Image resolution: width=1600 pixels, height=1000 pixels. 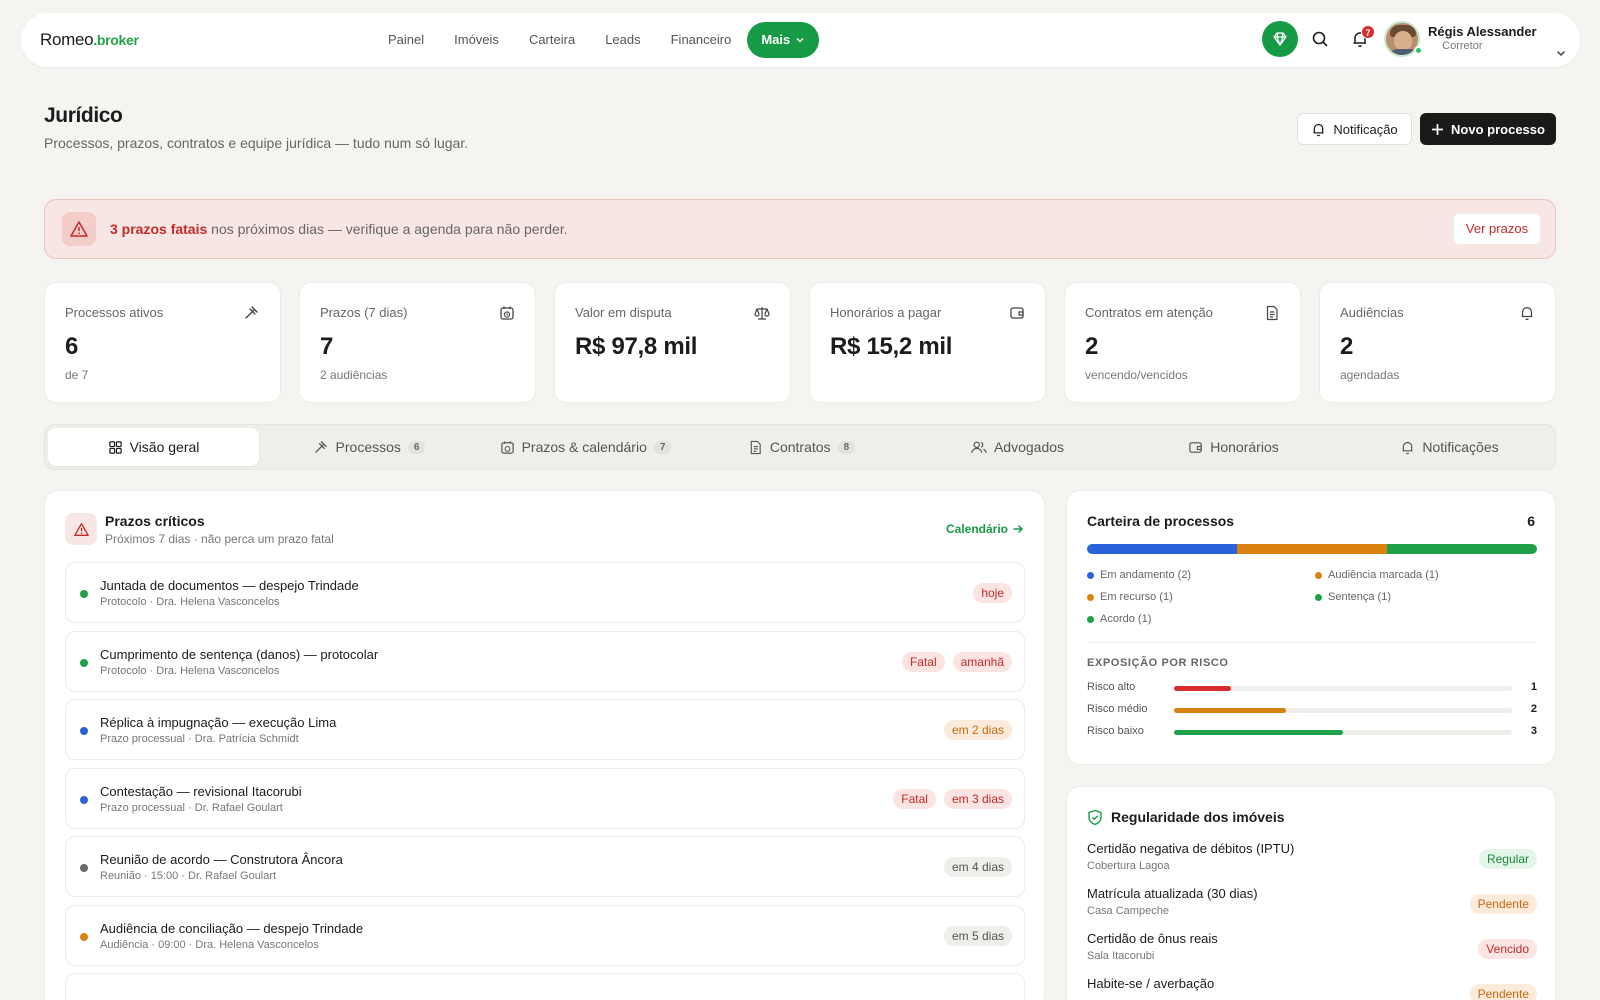 I want to click on status-badge: Regular, so click(x=1507, y=859).